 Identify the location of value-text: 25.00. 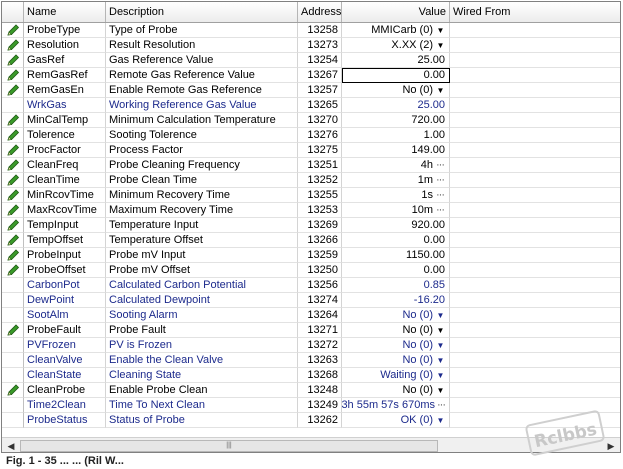
(431, 59).